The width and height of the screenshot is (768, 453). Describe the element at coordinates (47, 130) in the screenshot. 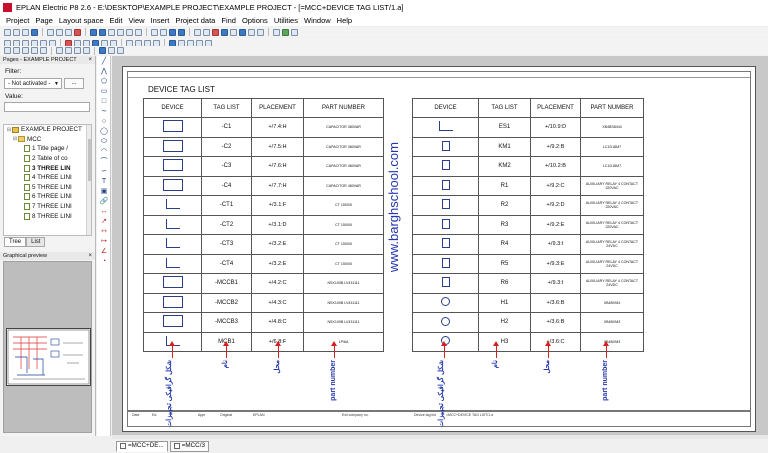

I see `tree-item-project: ⊟ EXAMPLE PROJECT` at that location.